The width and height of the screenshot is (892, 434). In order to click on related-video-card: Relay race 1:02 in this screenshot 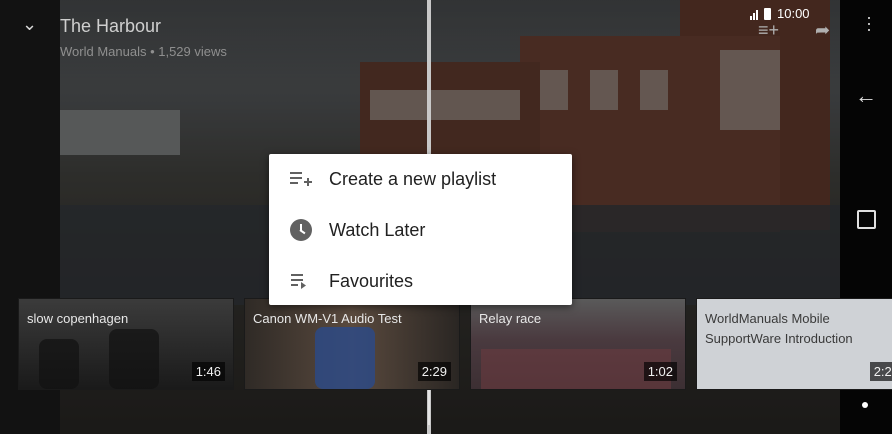, I will do `click(578, 344)`.